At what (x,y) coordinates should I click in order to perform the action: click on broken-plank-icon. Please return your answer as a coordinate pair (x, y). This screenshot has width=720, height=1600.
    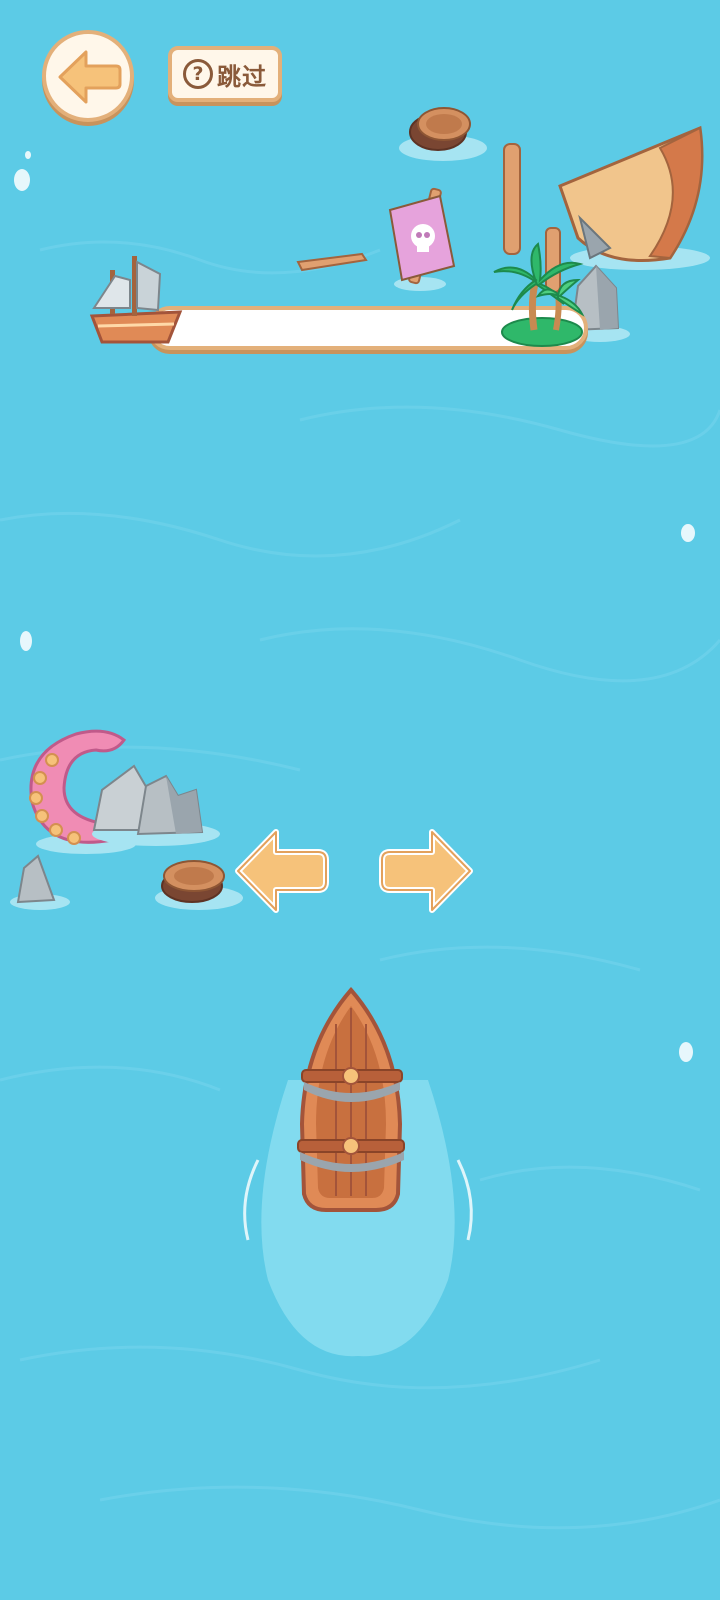
    Looking at the image, I should click on (332, 262).